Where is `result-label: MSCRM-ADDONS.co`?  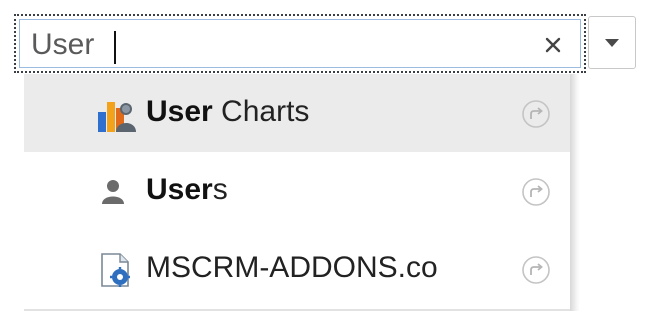 result-label: MSCRM-ADDONS.co is located at coordinates (292, 267).